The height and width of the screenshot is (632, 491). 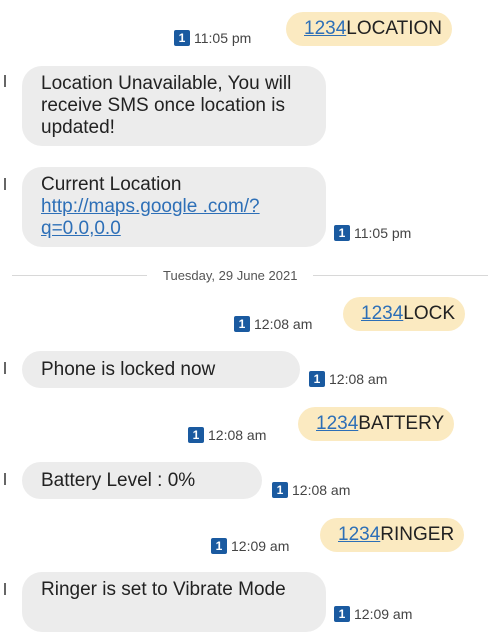 I want to click on sent-message-bubble: 1234LOCK, so click(x=404, y=314).